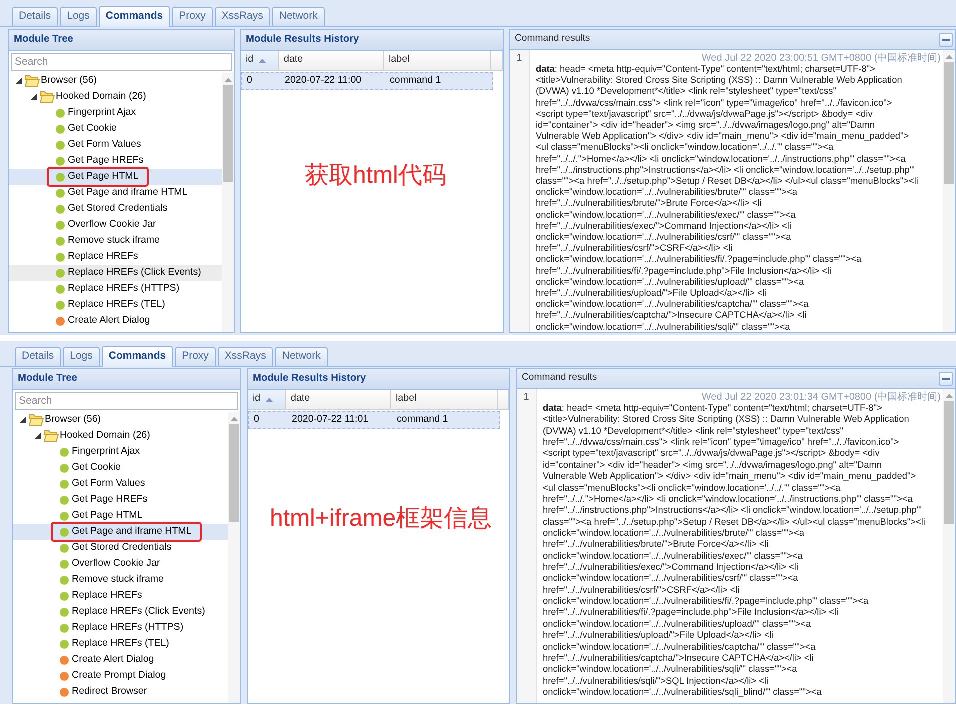  I want to click on result-row: 0 2020-07-22 11:01 command 1, so click(374, 420).